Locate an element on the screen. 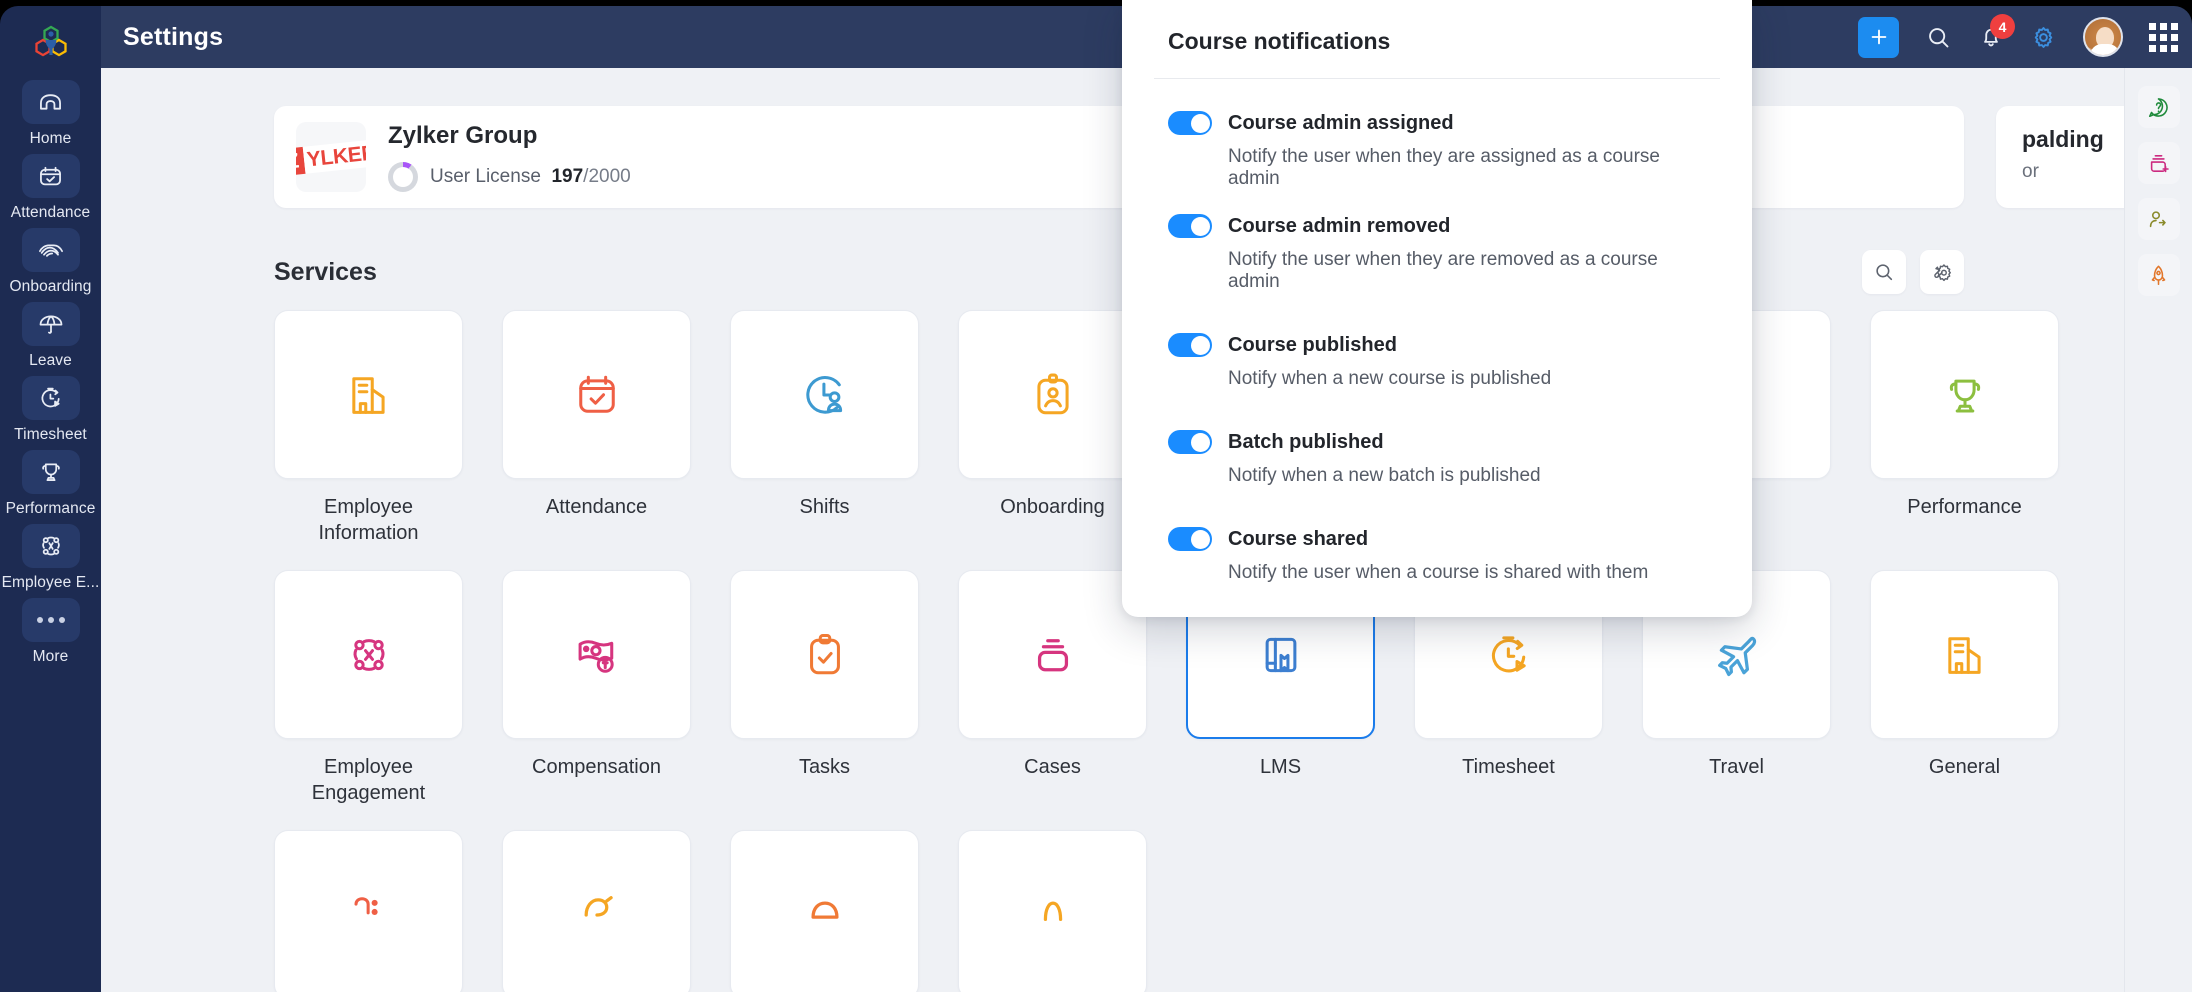  gear-icon is located at coordinates (2043, 37).